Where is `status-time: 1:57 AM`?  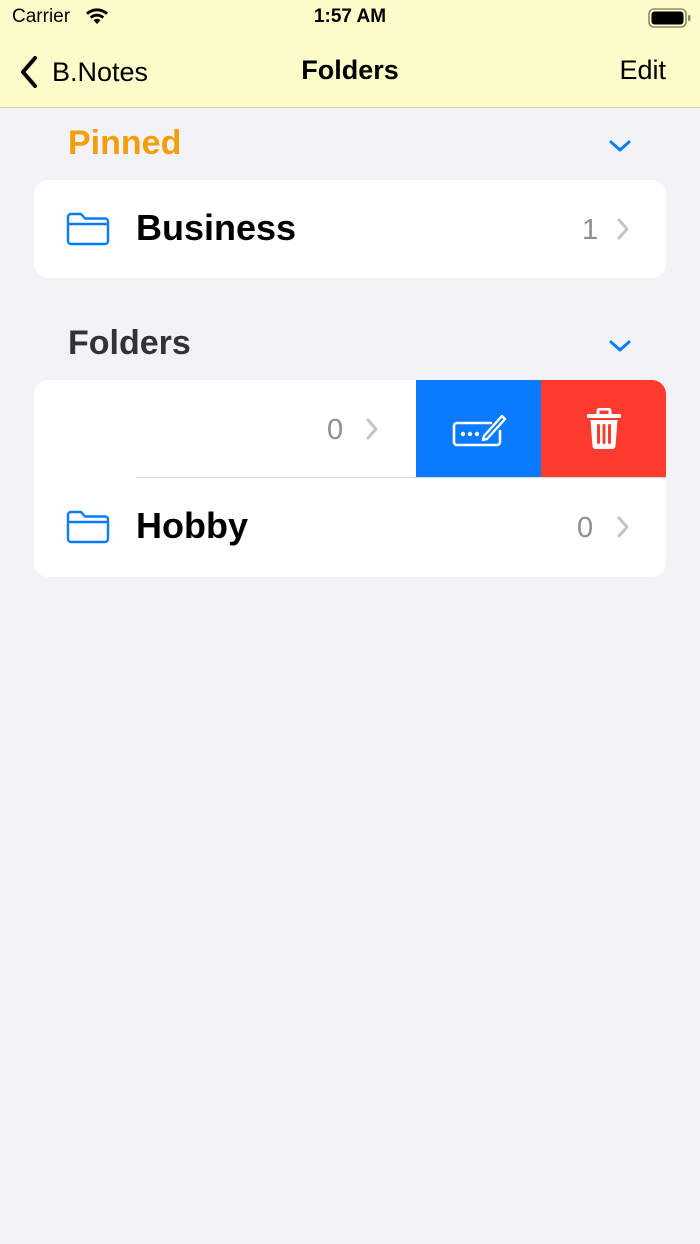
status-time: 1:57 AM is located at coordinates (350, 16).